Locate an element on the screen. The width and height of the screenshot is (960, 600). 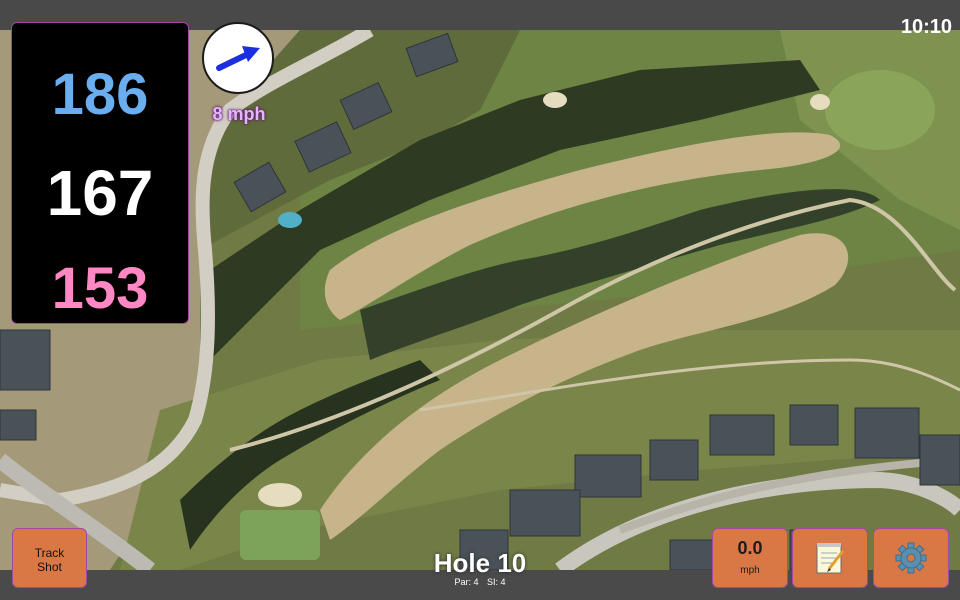
wind-indicator is located at coordinates (238, 58).